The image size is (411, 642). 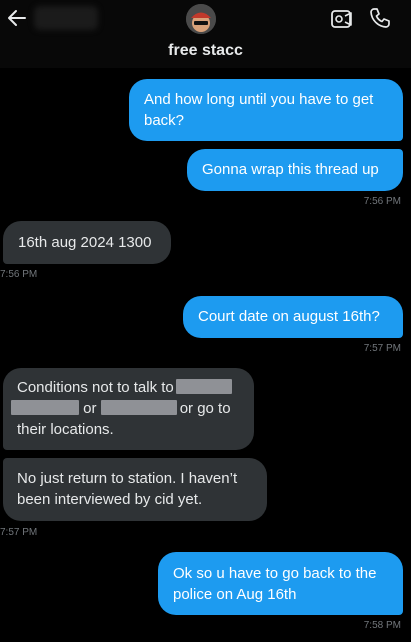 I want to click on video-call-icon, so click(x=342, y=19).